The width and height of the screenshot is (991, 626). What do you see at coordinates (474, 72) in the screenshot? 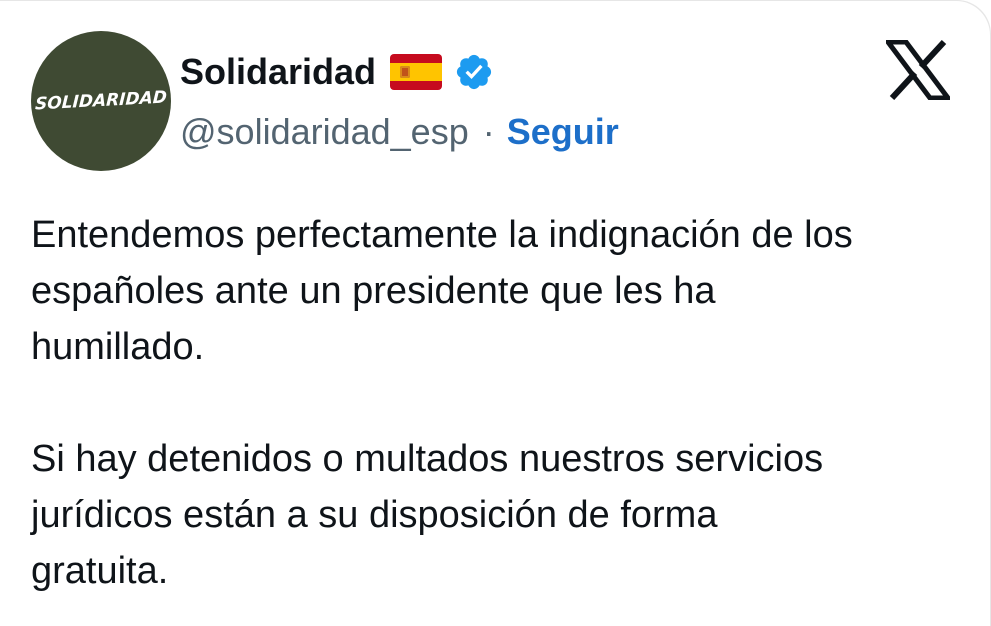
I see `verified-badge-icon` at bounding box center [474, 72].